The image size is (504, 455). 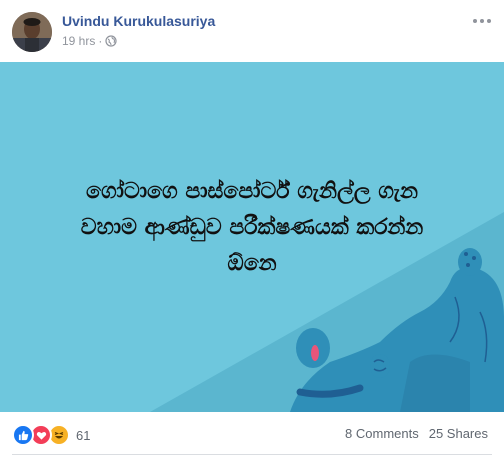 I want to click on avatar-image, so click(x=32, y=32).